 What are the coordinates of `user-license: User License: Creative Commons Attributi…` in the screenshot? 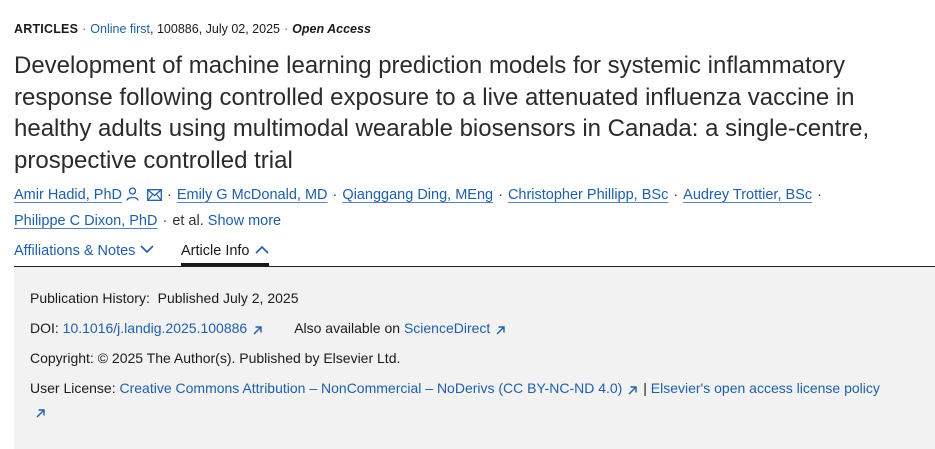 It's located at (460, 401).